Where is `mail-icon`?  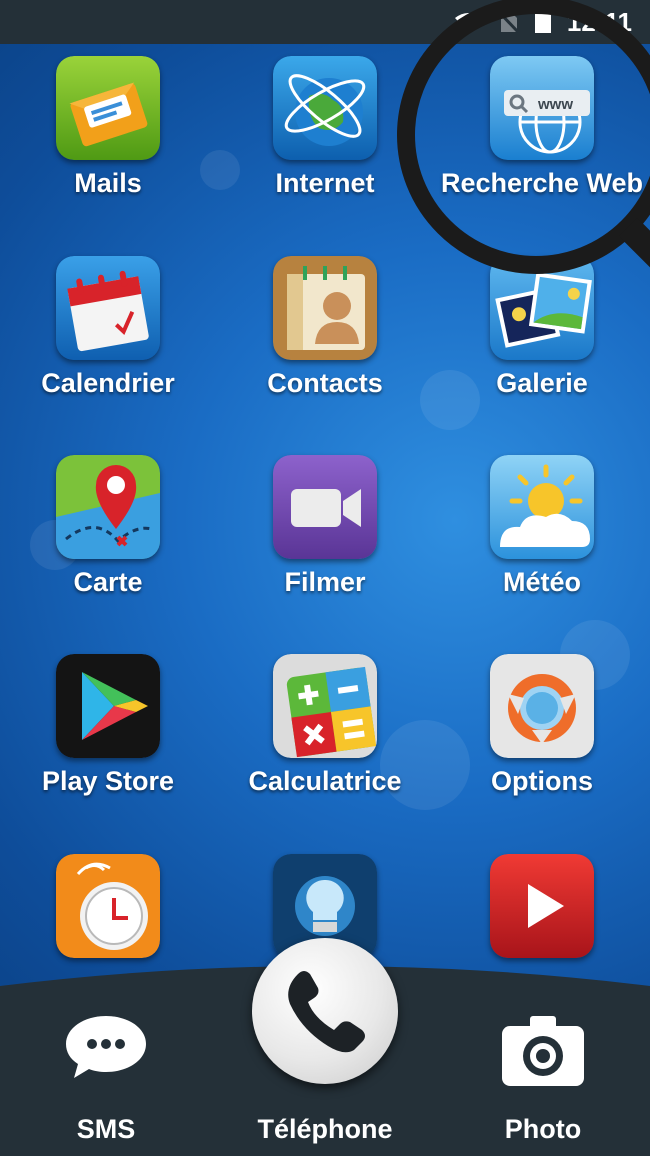
mail-icon is located at coordinates (108, 108).